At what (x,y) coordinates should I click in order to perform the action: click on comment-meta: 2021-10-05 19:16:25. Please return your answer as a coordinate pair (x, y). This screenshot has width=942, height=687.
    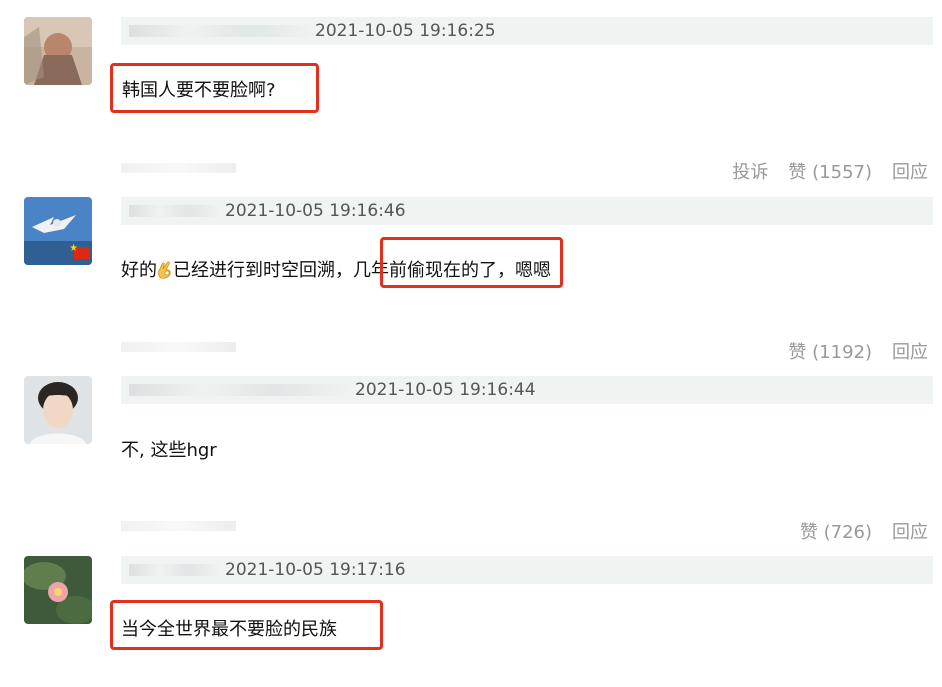
    Looking at the image, I should click on (527, 31).